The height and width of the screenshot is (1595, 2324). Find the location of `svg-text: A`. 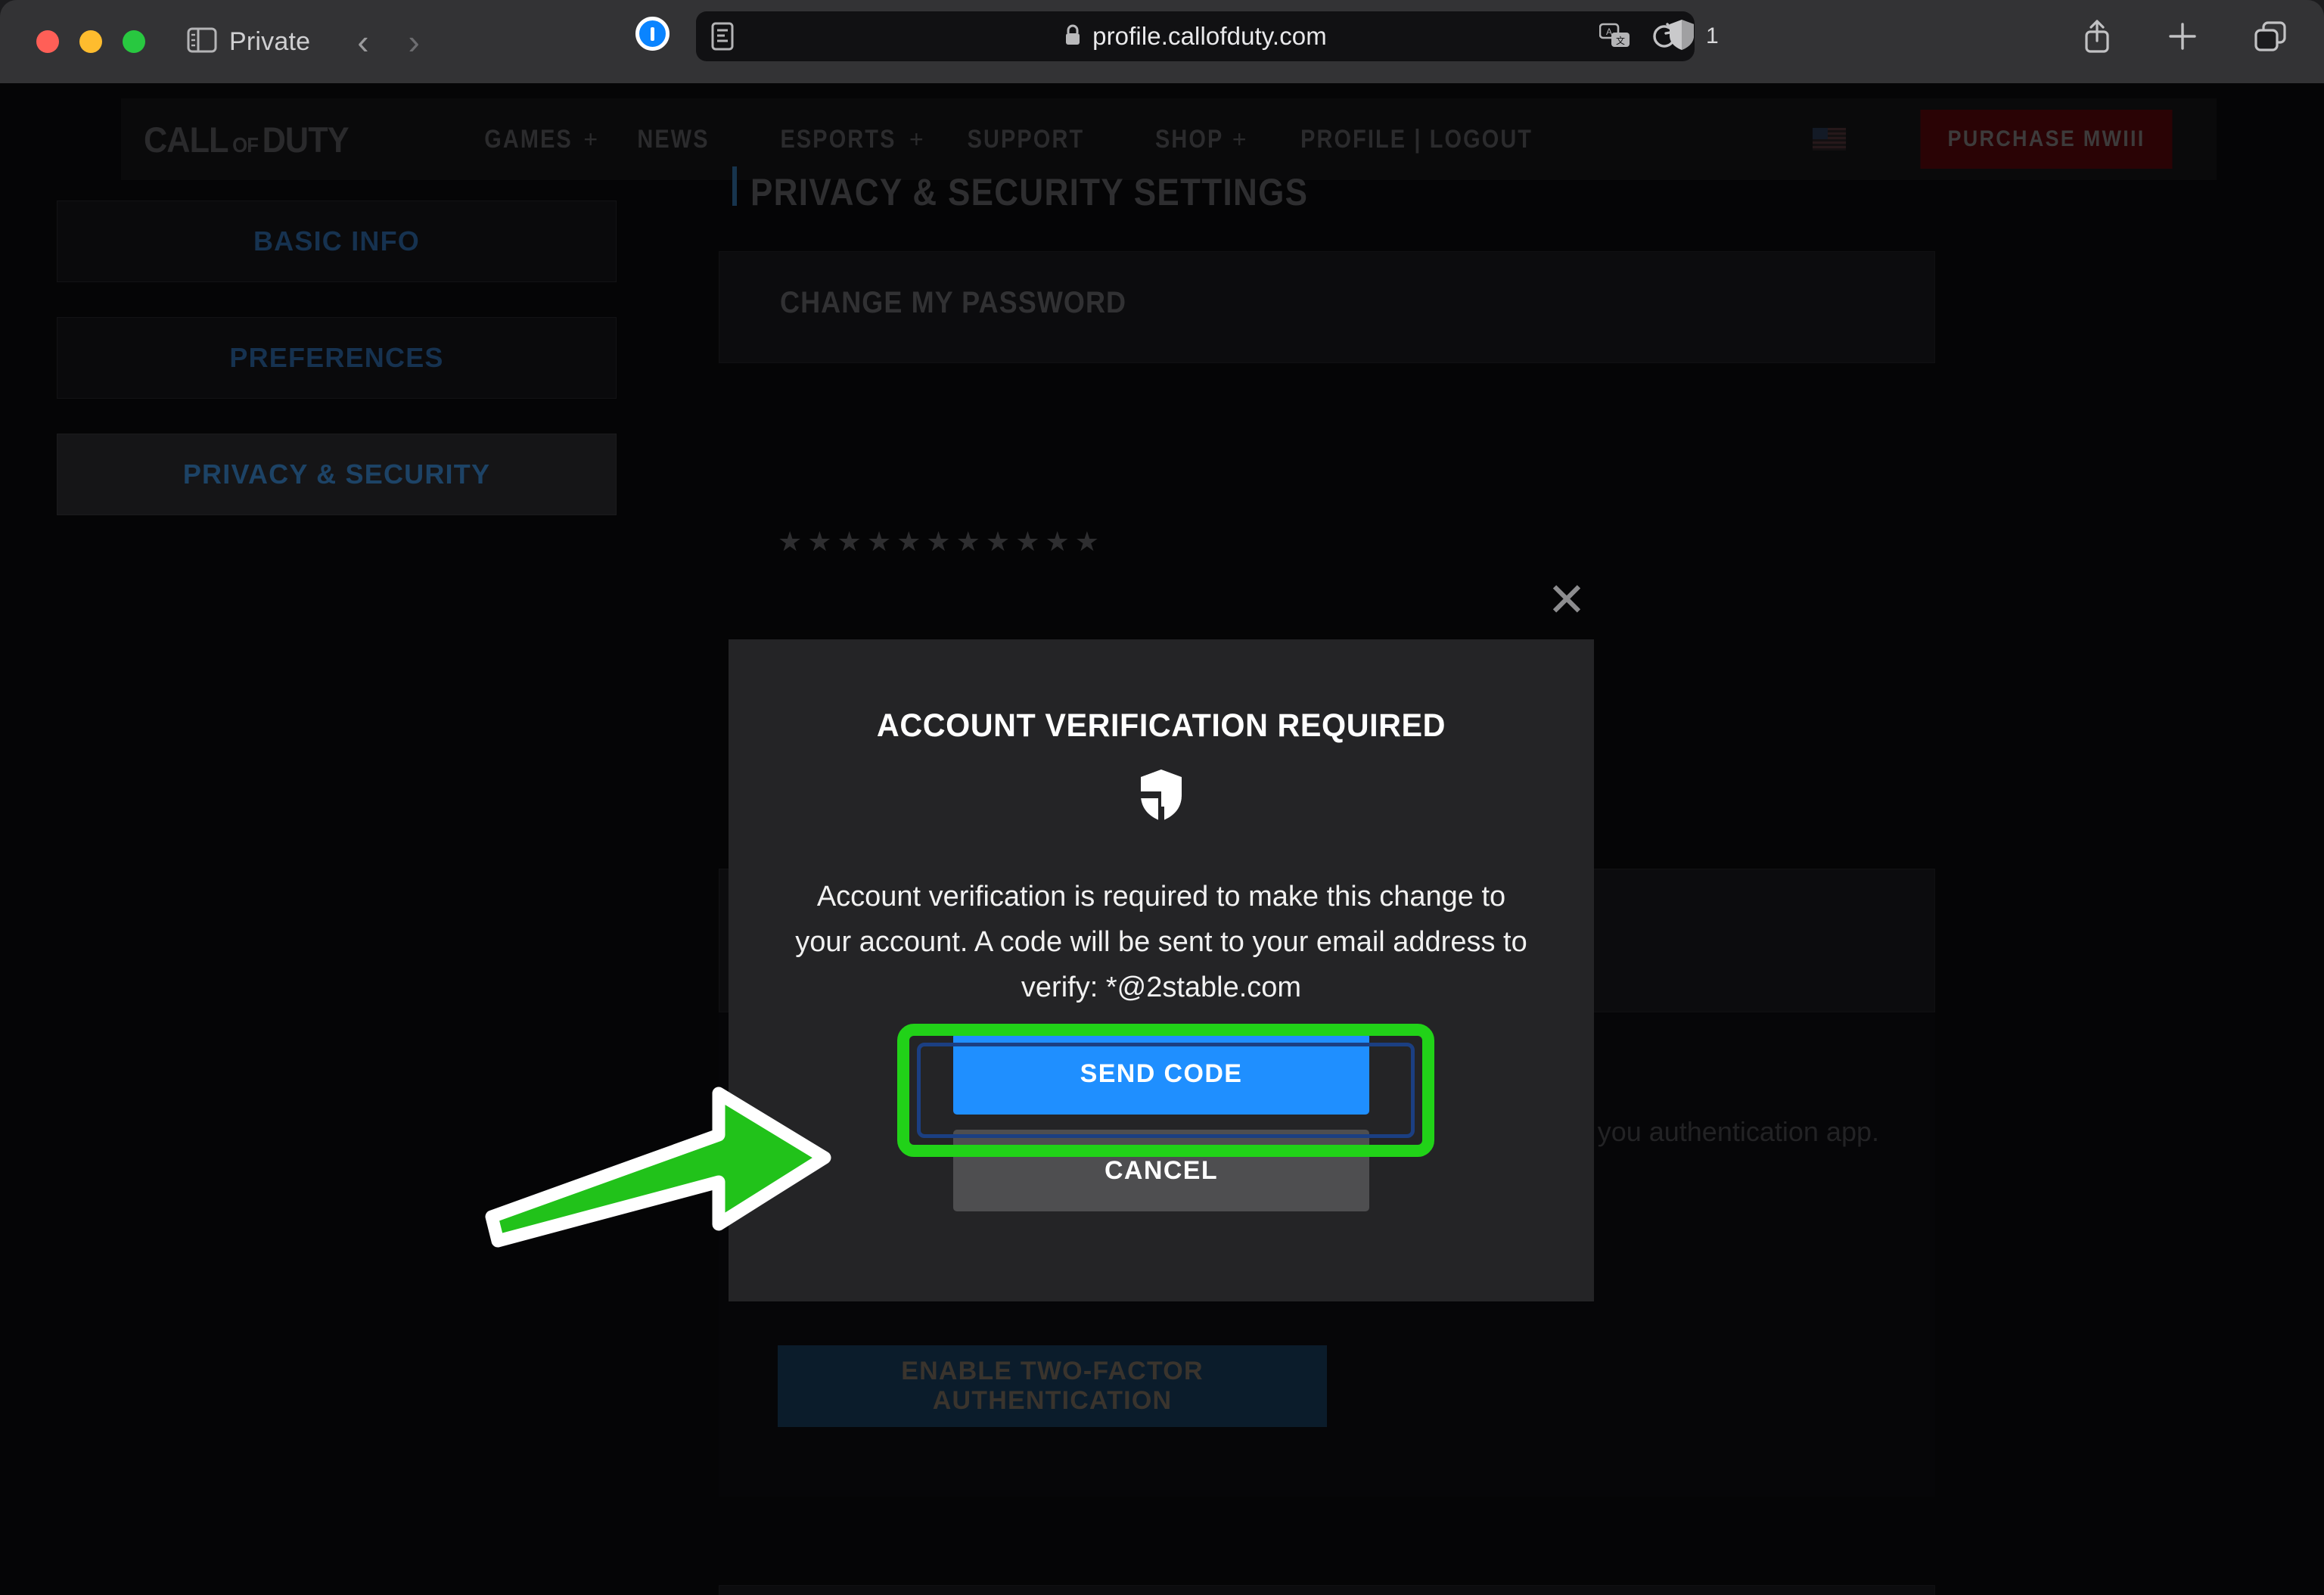

svg-text: A is located at coordinates (1609, 31).